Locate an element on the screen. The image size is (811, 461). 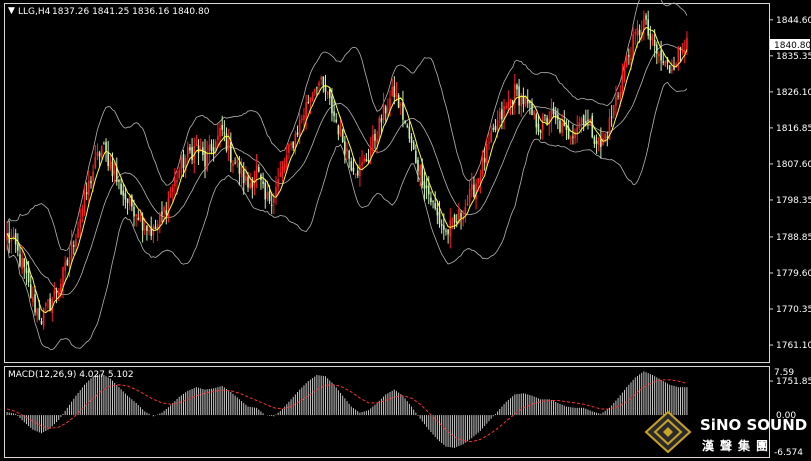
ohlc-readout: 1837.26 1841.25 1836.16 1840.80 is located at coordinates (131, 12).